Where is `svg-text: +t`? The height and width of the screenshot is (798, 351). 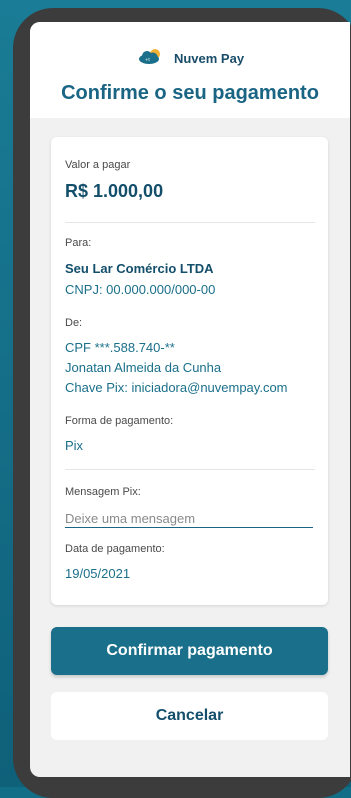 svg-text: +t is located at coordinates (147, 59).